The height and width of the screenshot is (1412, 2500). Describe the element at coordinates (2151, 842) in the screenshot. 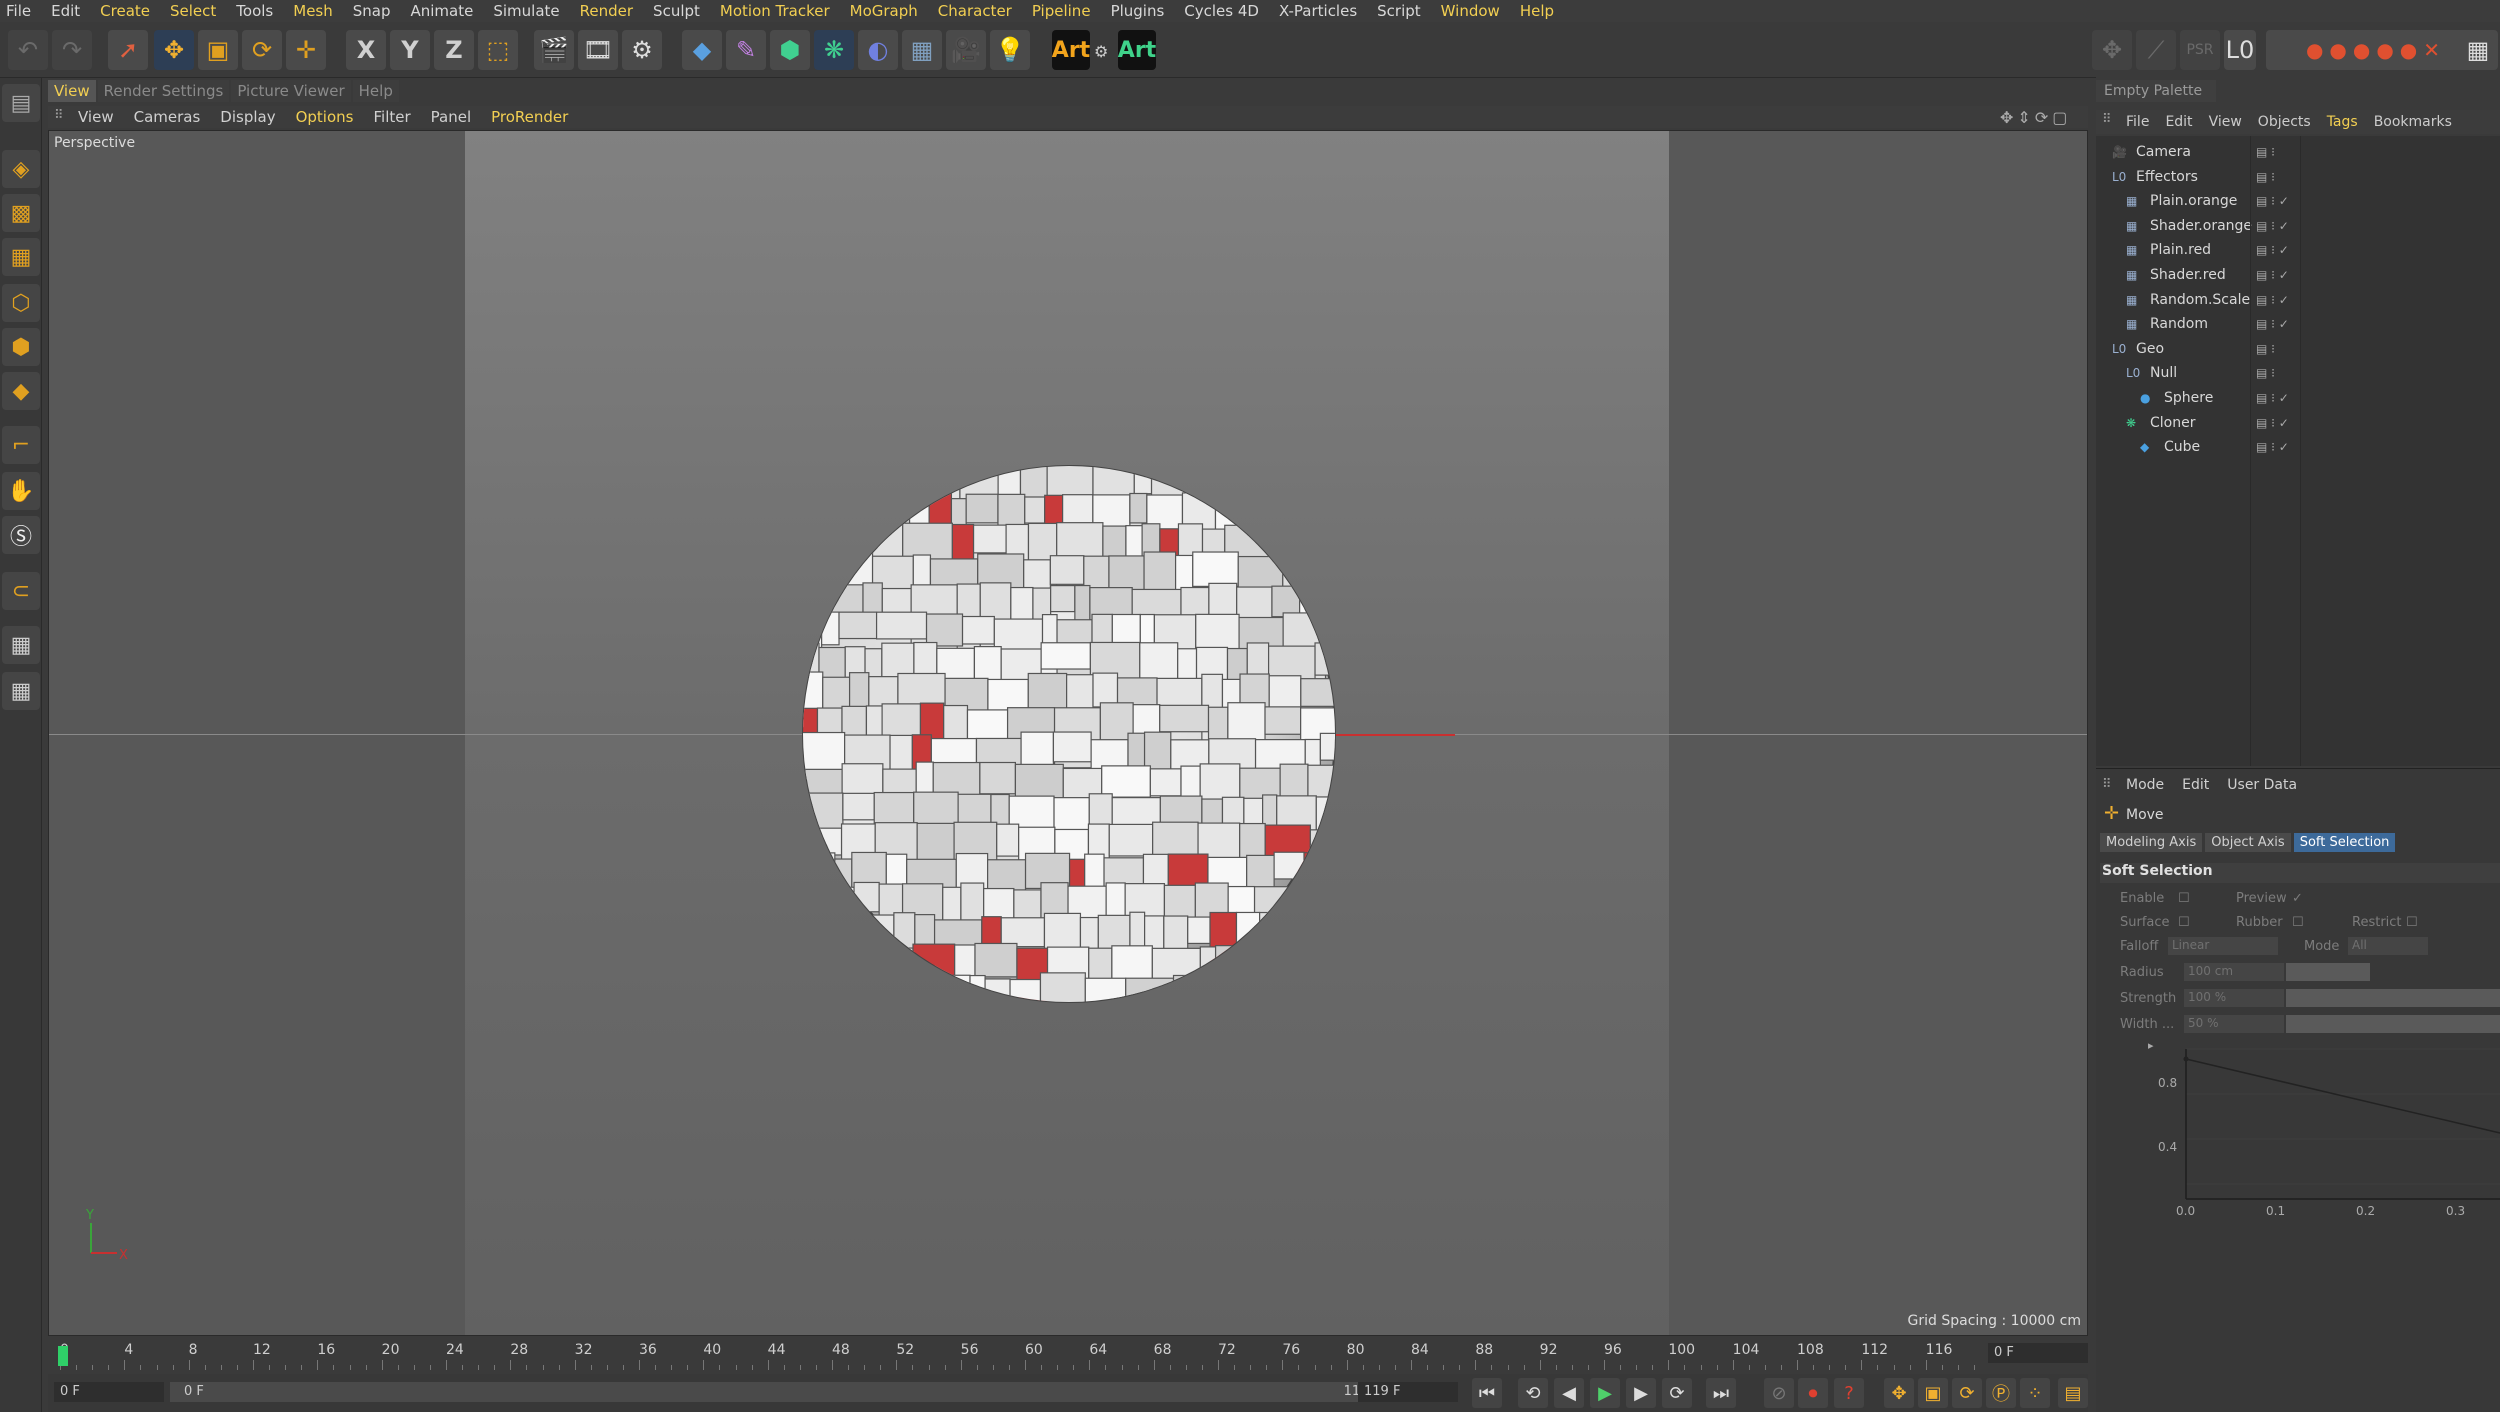

I see `tab-modeling-axis: Modeling Axis` at that location.